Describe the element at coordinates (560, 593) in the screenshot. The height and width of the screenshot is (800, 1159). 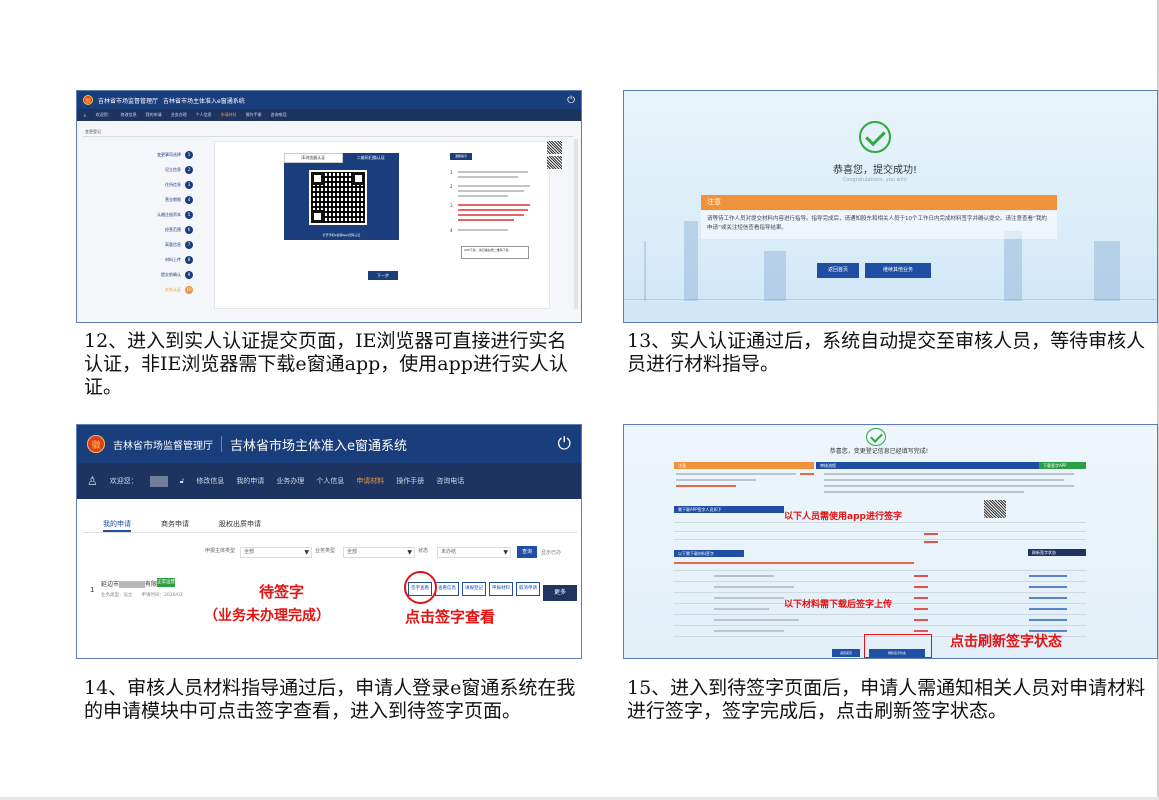
I see `more-button: 更多` at that location.